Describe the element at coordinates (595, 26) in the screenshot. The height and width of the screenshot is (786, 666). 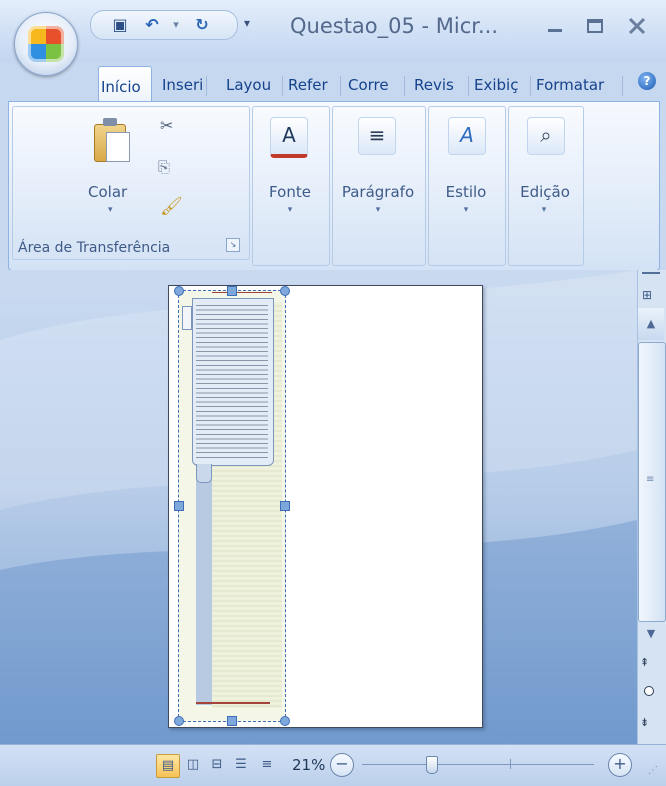
I see `maximize-icon` at that location.